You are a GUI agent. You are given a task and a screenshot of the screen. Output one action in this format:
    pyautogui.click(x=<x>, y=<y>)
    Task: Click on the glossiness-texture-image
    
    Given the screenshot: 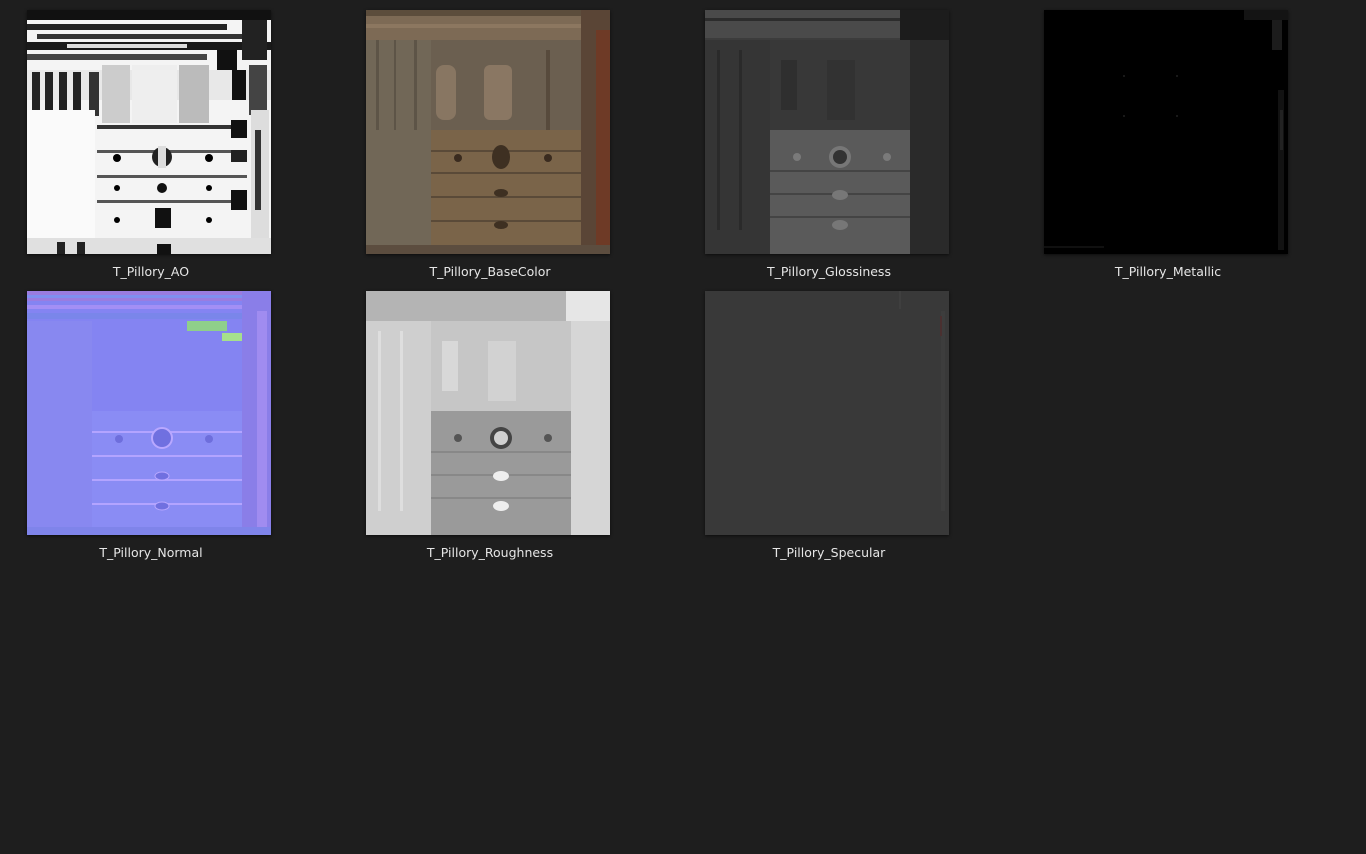 What is the action you would take?
    pyautogui.click(x=827, y=132)
    